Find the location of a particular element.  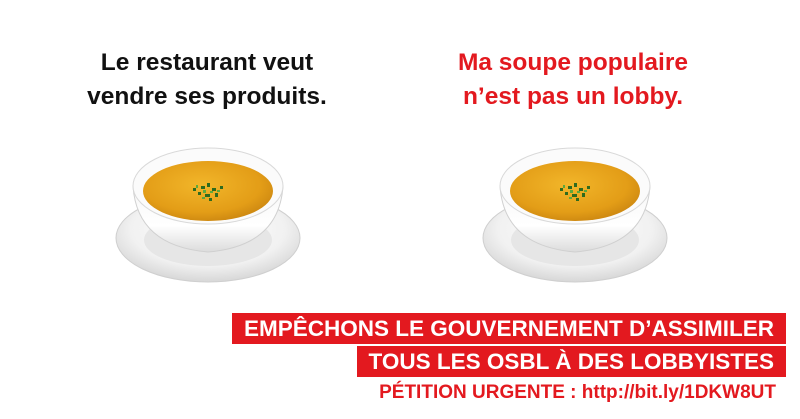

right-headline-line1: Ma soupe populaire is located at coordinates (573, 62).